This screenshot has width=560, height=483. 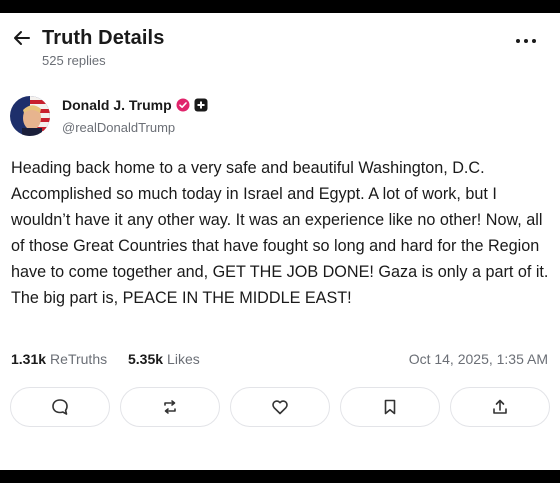 I want to click on back-button, so click(x=22, y=38).